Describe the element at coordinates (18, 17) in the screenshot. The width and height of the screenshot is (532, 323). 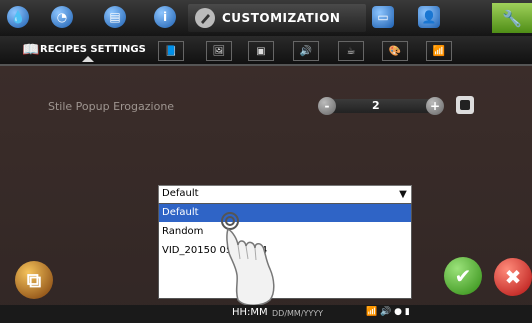
I see `water-drop-icon: 💧` at that location.